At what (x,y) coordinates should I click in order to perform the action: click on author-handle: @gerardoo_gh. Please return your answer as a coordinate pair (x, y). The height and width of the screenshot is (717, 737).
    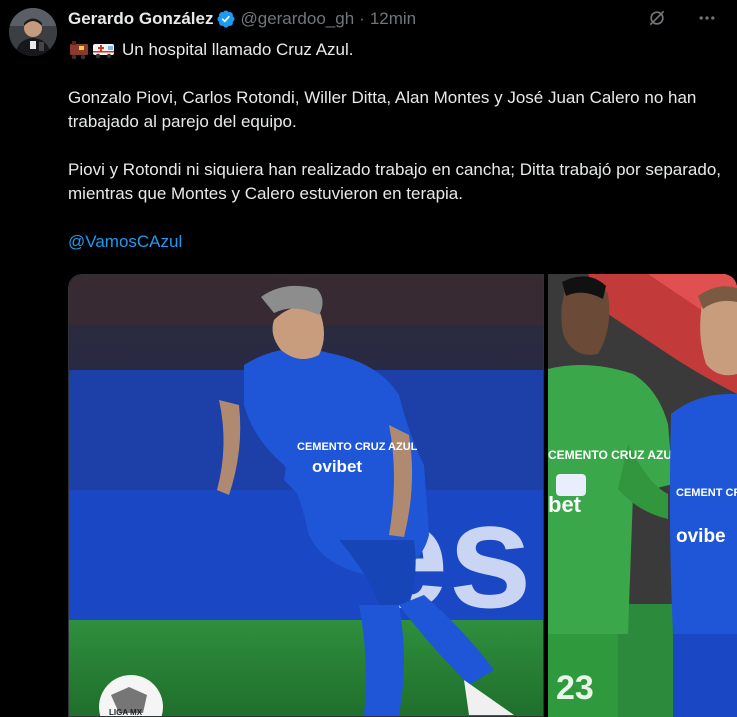
    Looking at the image, I should click on (297, 19).